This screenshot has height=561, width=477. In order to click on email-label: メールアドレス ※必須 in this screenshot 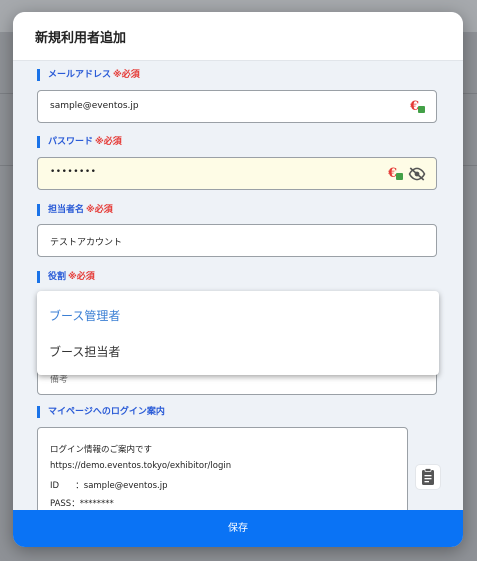, I will do `click(88, 75)`.